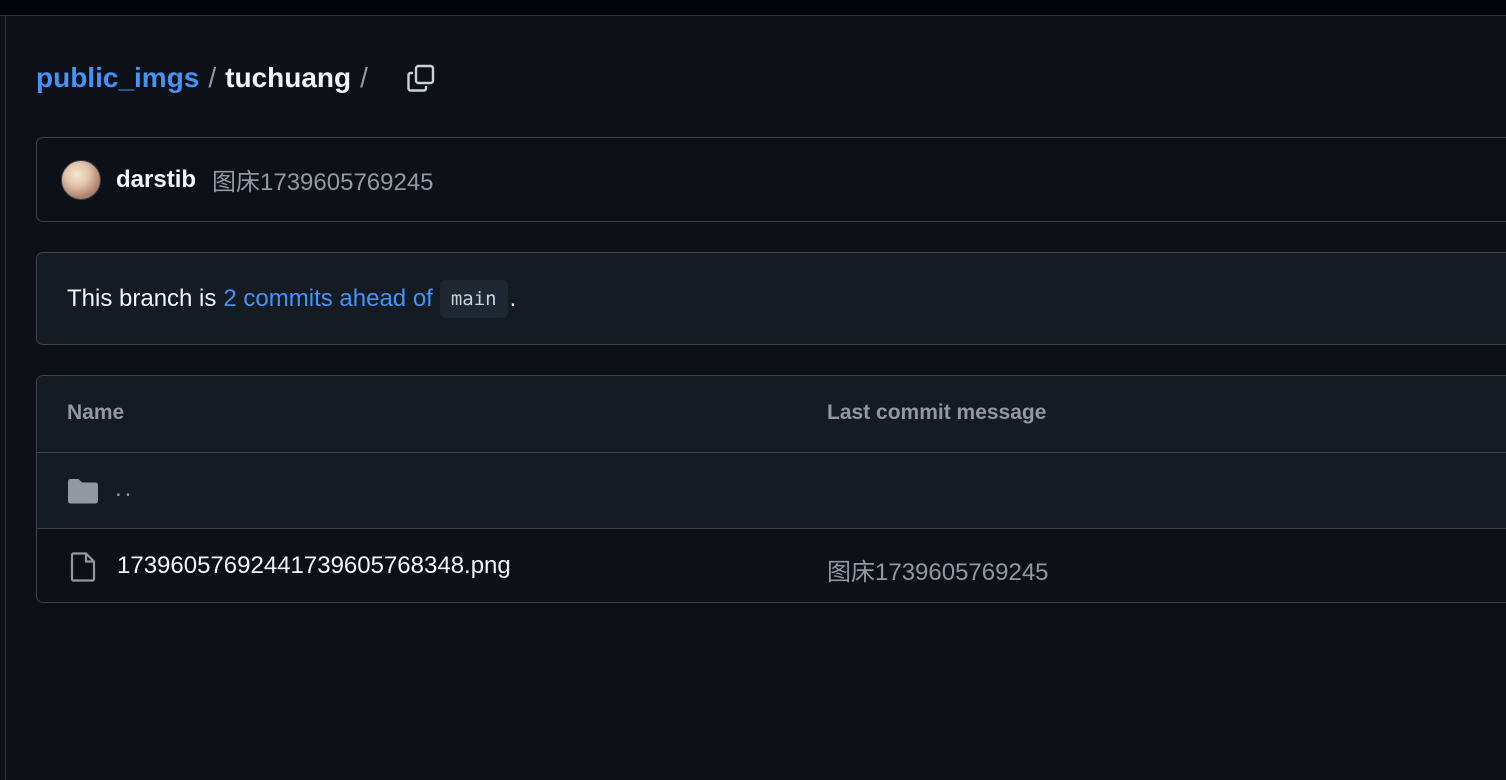 The height and width of the screenshot is (780, 1506). I want to click on file-commit-message-link: 图床1739605769245, so click(938, 569).